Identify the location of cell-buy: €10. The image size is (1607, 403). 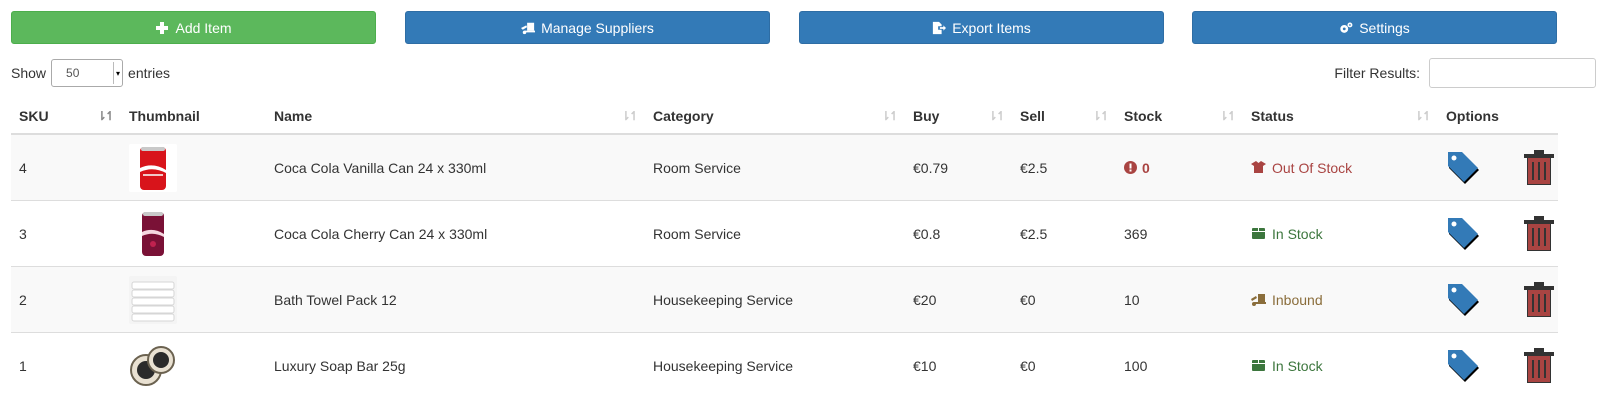
(958, 365).